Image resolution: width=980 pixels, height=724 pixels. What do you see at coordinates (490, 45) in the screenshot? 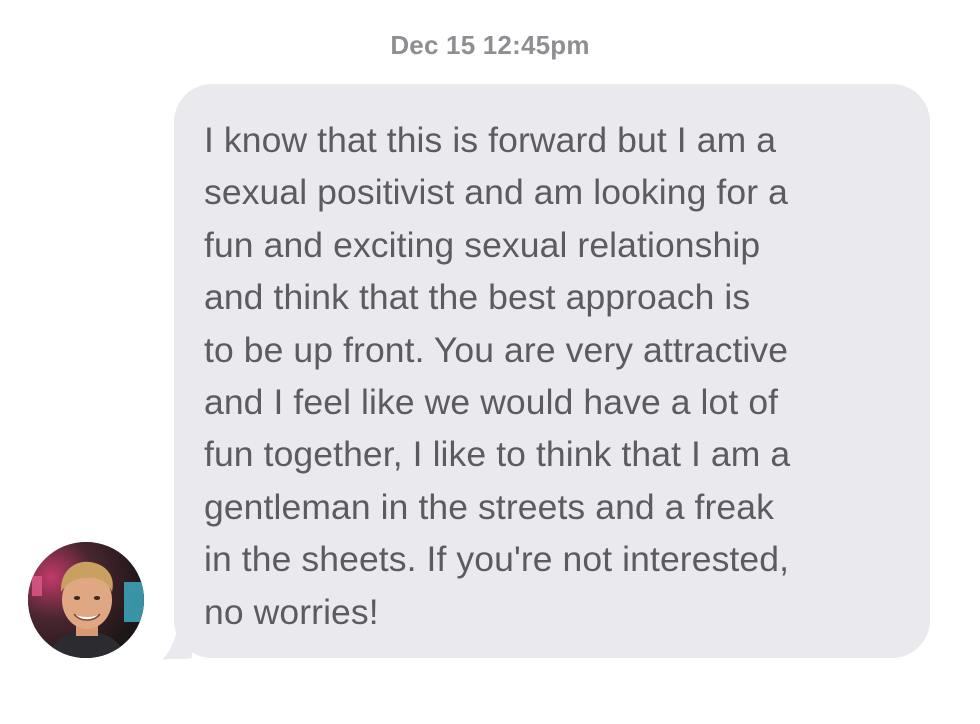
I see `message-timestamp: Dec 15 12:45pm` at bounding box center [490, 45].